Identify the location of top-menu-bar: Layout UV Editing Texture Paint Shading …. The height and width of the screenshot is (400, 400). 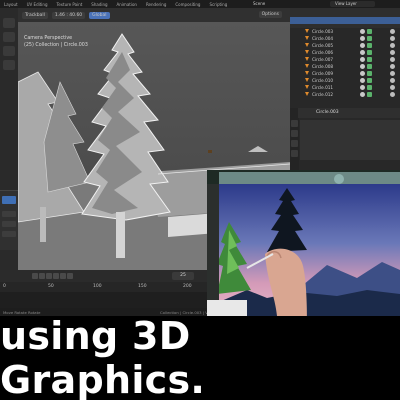
(200, 4).